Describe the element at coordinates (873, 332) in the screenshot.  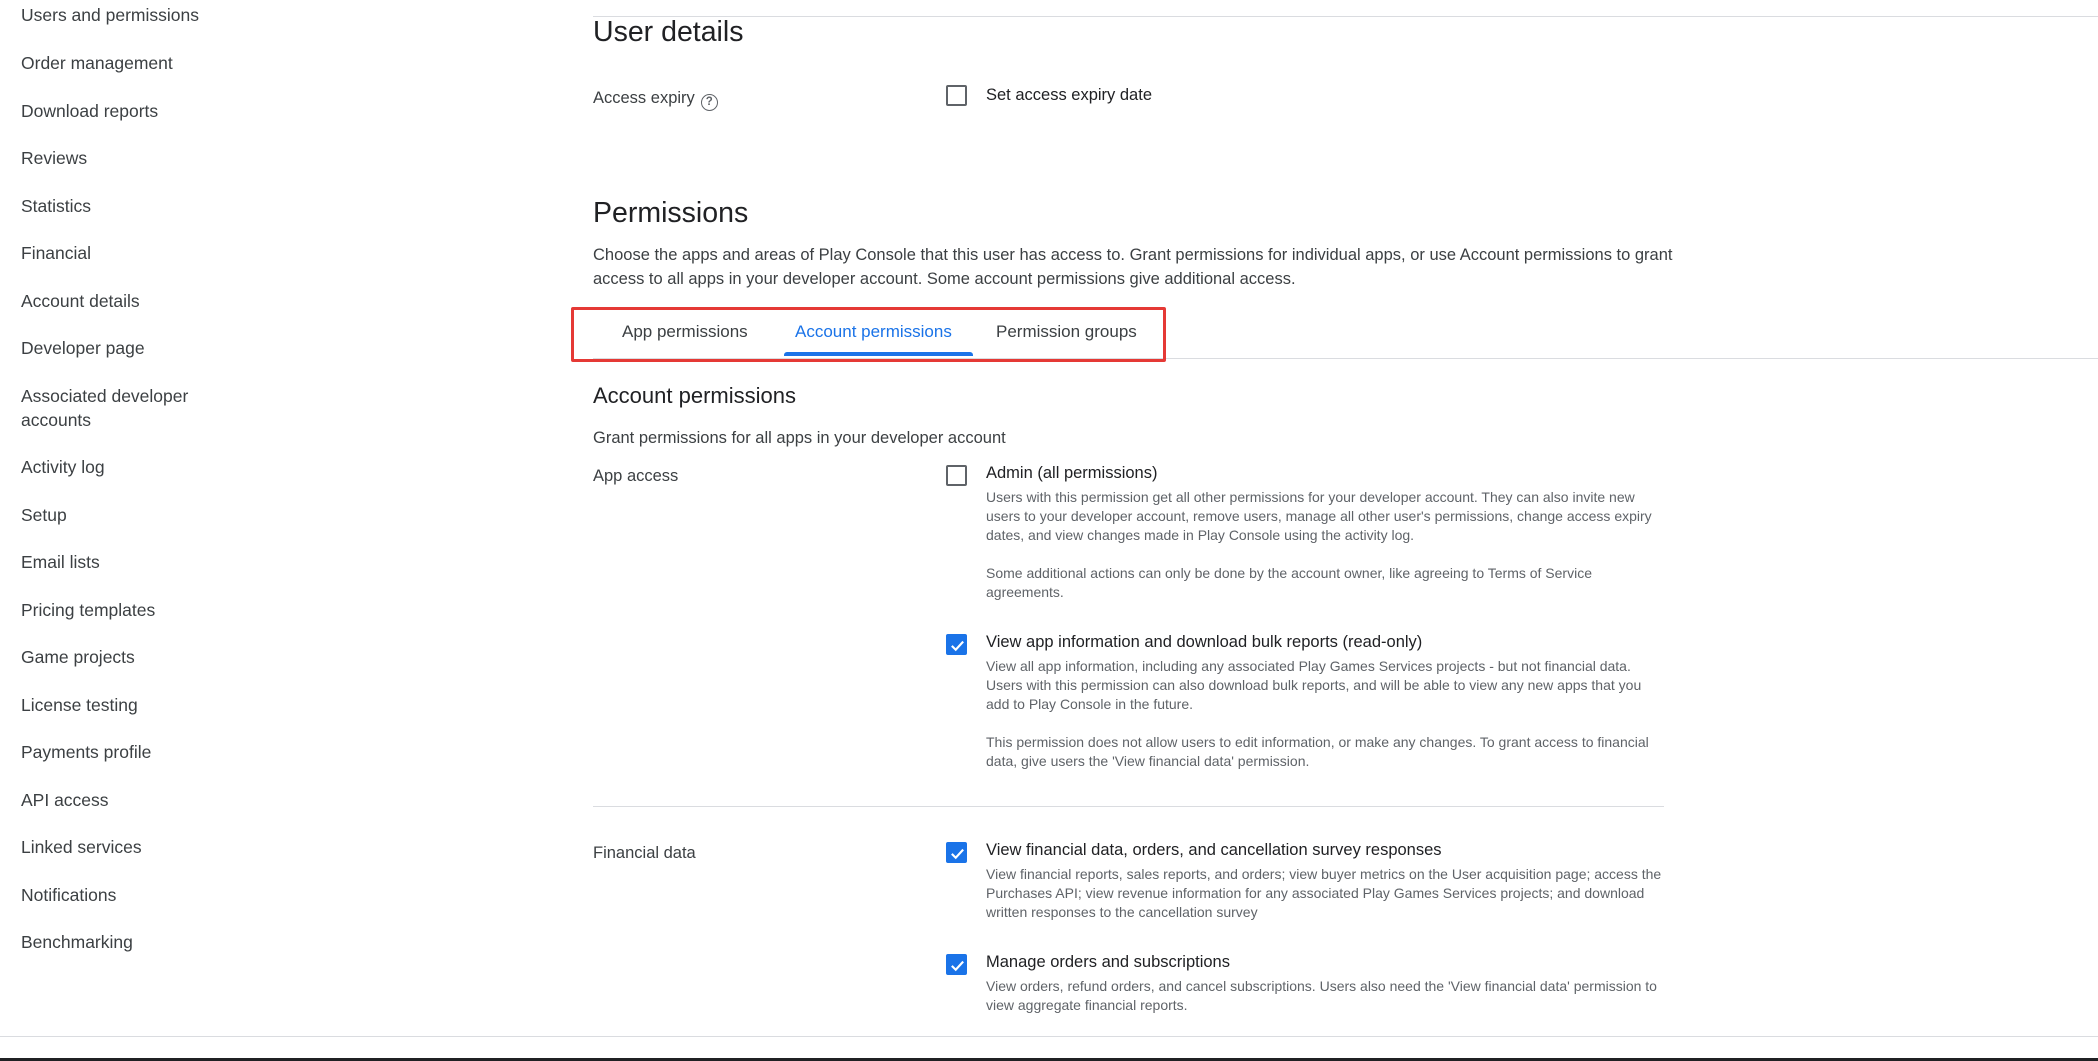
I see `tab-account-permissions: Account permissions` at that location.